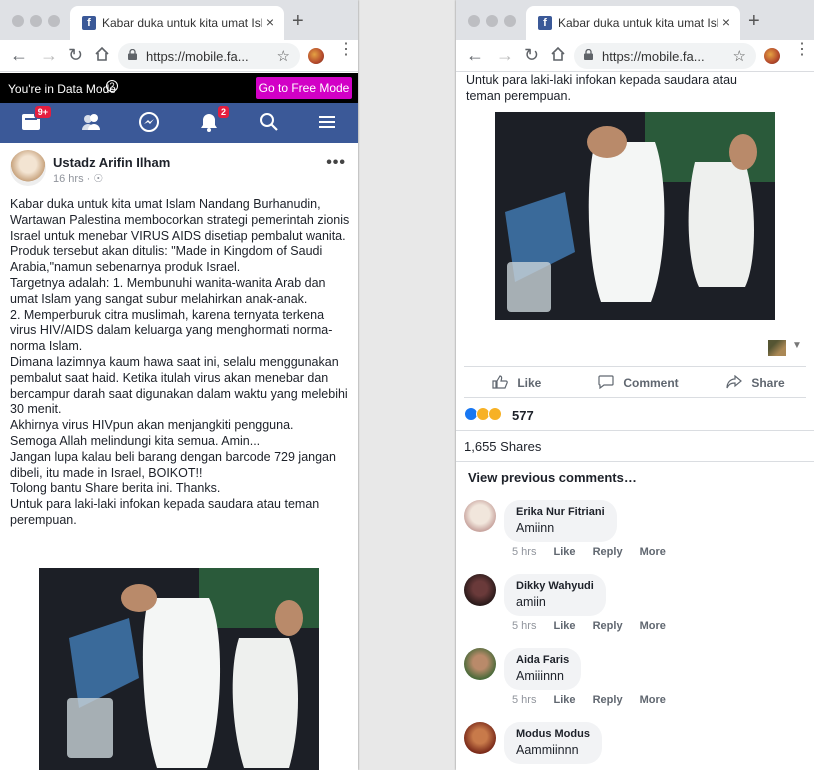 Image resolution: width=814 pixels, height=770 pixels. What do you see at coordinates (560, 512) in the screenshot?
I see `commenter-name: Erika Nur Fitriani` at bounding box center [560, 512].